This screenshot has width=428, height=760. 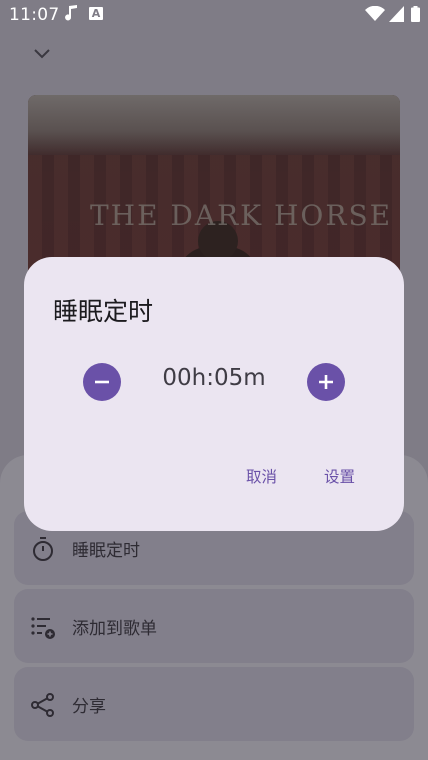 What do you see at coordinates (261, 476) in the screenshot?
I see `cancel-button: 取消` at bounding box center [261, 476].